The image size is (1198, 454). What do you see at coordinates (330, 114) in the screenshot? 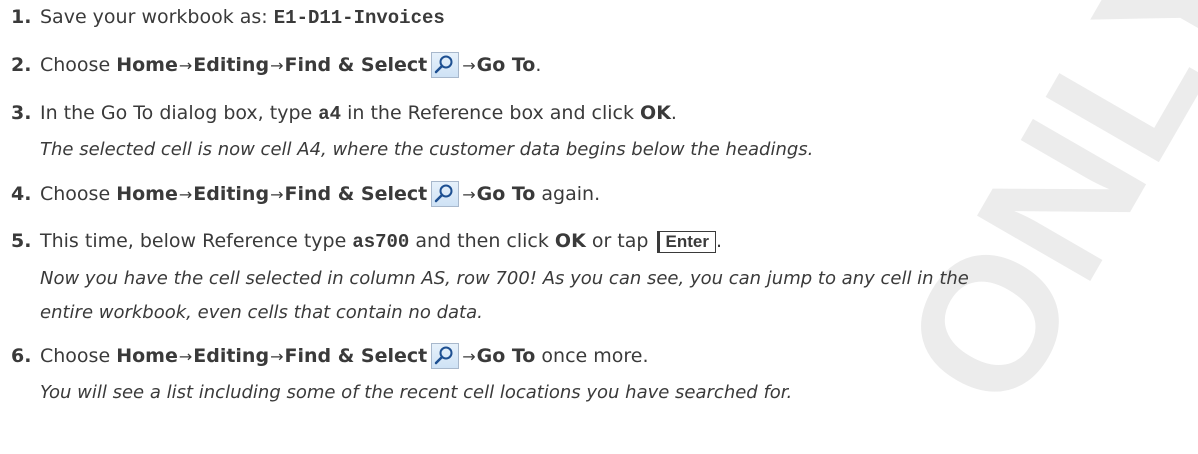
I see `typed-value: a4` at bounding box center [330, 114].